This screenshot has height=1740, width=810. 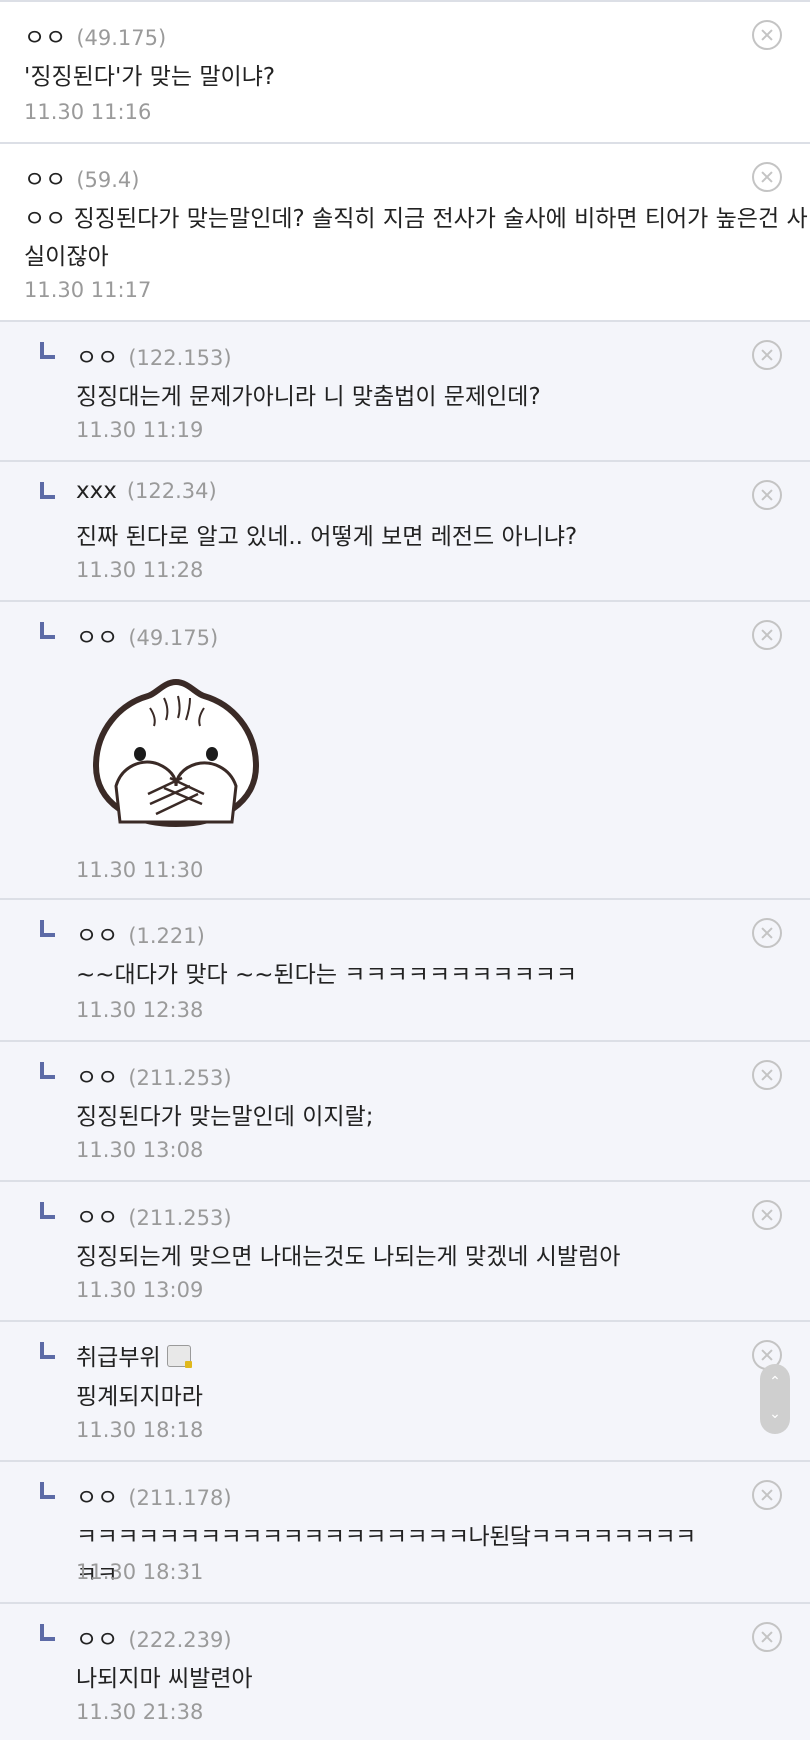 What do you see at coordinates (164, 1679) in the screenshot?
I see `comment-text: 나되지마 씨발련아` at bounding box center [164, 1679].